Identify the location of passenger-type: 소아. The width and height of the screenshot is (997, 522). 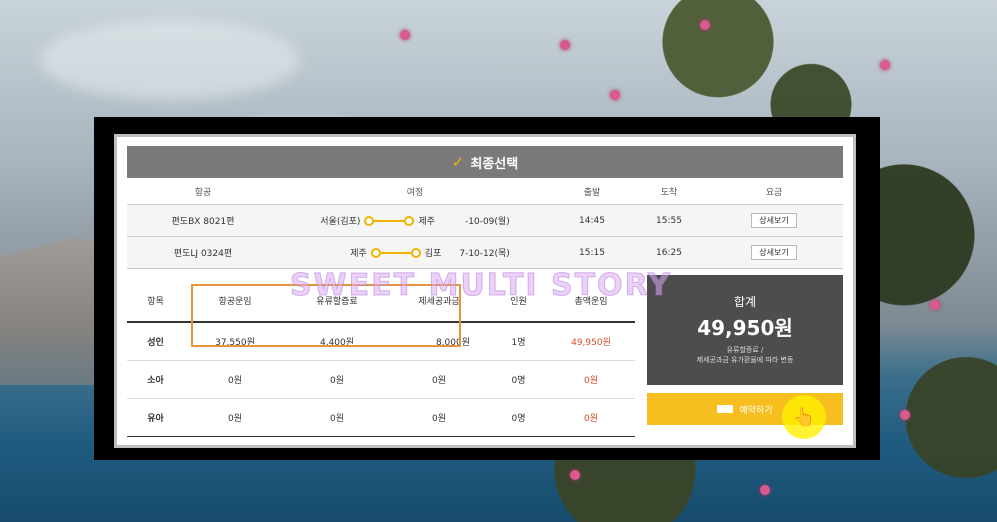
(155, 379).